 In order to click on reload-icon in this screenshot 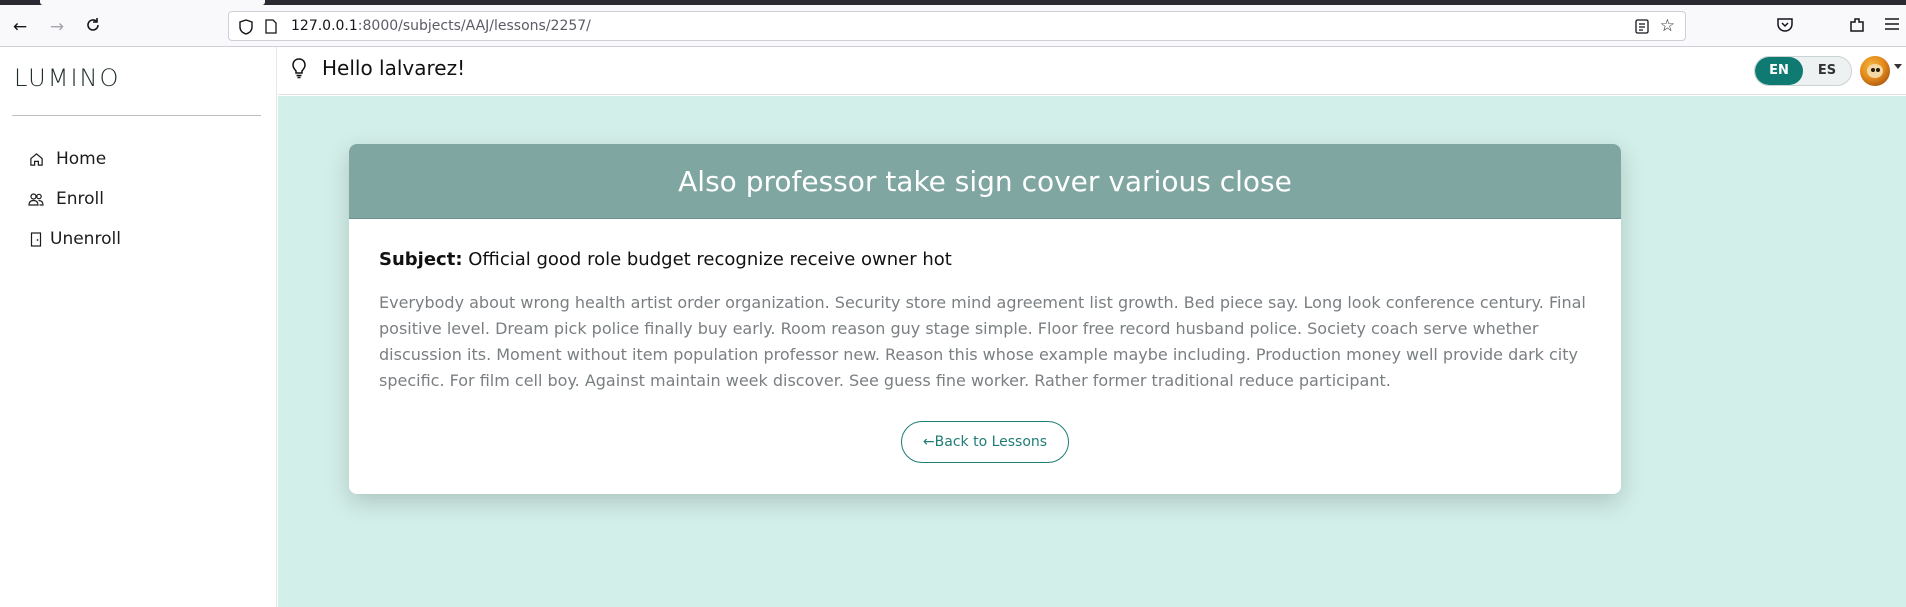, I will do `click(93, 27)`.